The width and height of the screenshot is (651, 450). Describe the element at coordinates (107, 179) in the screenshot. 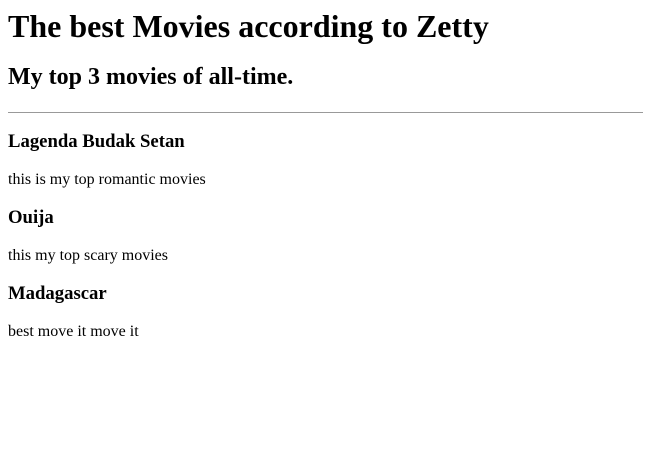

I see `movie-description: this is my top romantic movies` at that location.